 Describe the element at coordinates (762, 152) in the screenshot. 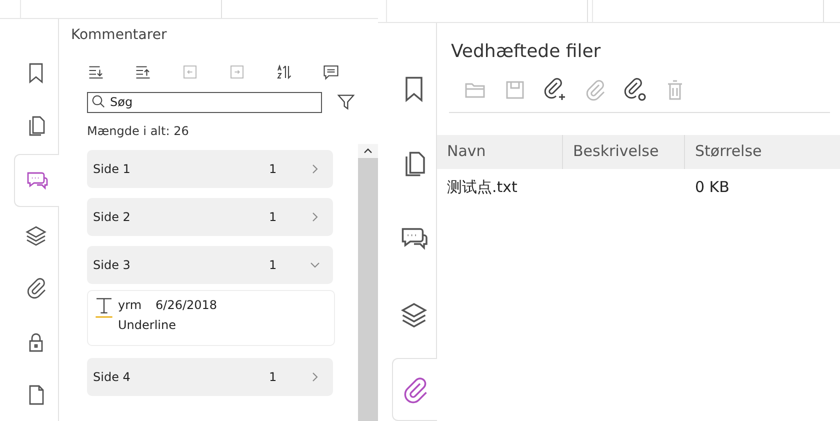

I see `column-header: Størrelse` at that location.